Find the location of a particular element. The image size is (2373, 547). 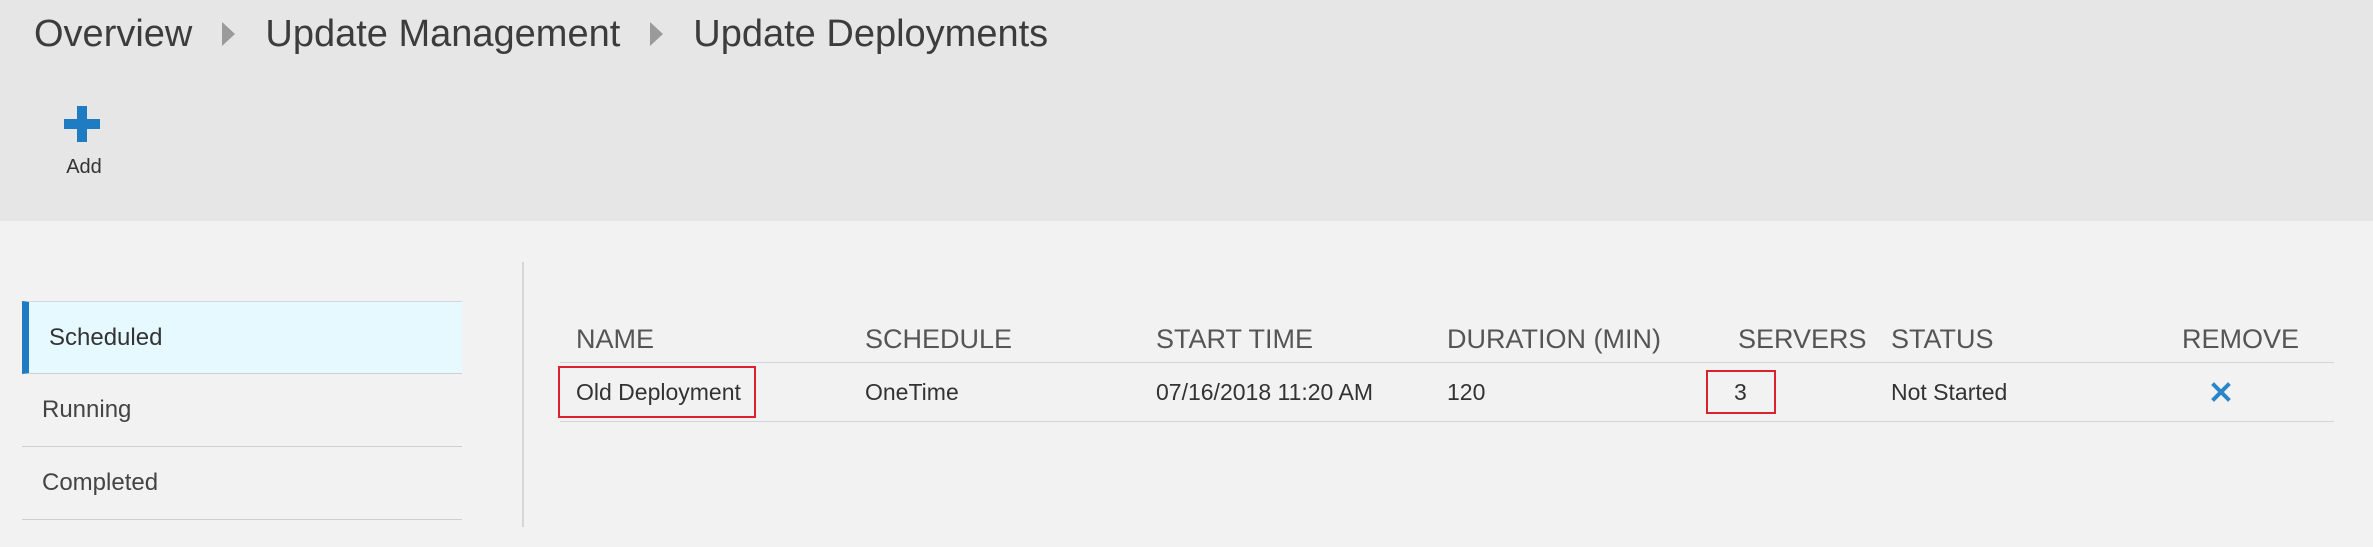

nav-item-label: Scheduled is located at coordinates (106, 337).